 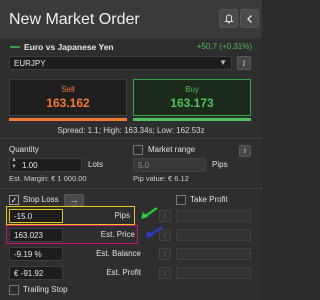 What do you see at coordinates (149, 213) in the screenshot?
I see `annotation-green-arrow` at bounding box center [149, 213].